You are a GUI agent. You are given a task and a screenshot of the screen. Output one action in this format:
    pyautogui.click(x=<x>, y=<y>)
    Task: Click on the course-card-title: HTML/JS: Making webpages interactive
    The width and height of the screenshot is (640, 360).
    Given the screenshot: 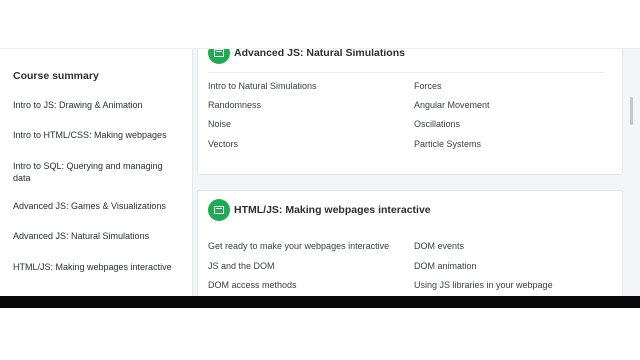 What is the action you would take?
    pyautogui.click(x=332, y=210)
    